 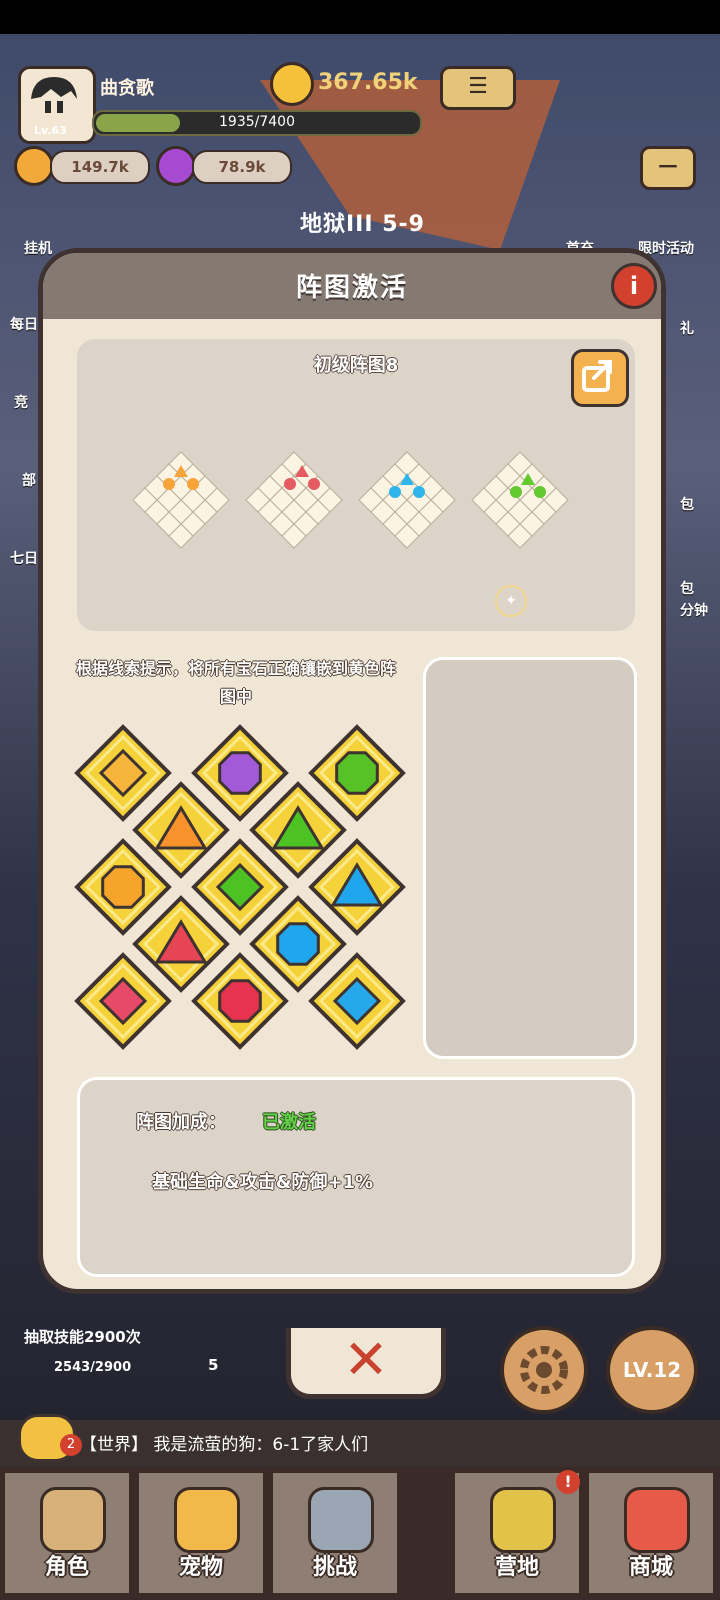 I want to click on collapse-button: −, so click(x=668, y=168).